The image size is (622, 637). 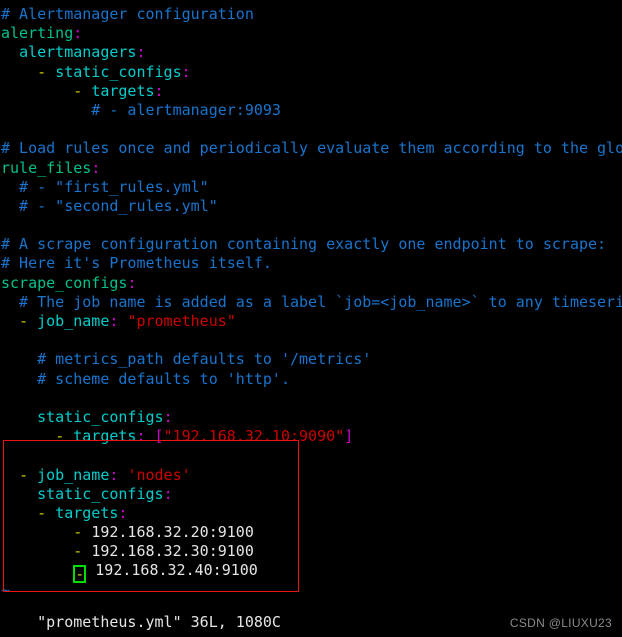 What do you see at coordinates (172, 551) in the screenshot?
I see `code-token: 192.168.32.30:9100` at bounding box center [172, 551].